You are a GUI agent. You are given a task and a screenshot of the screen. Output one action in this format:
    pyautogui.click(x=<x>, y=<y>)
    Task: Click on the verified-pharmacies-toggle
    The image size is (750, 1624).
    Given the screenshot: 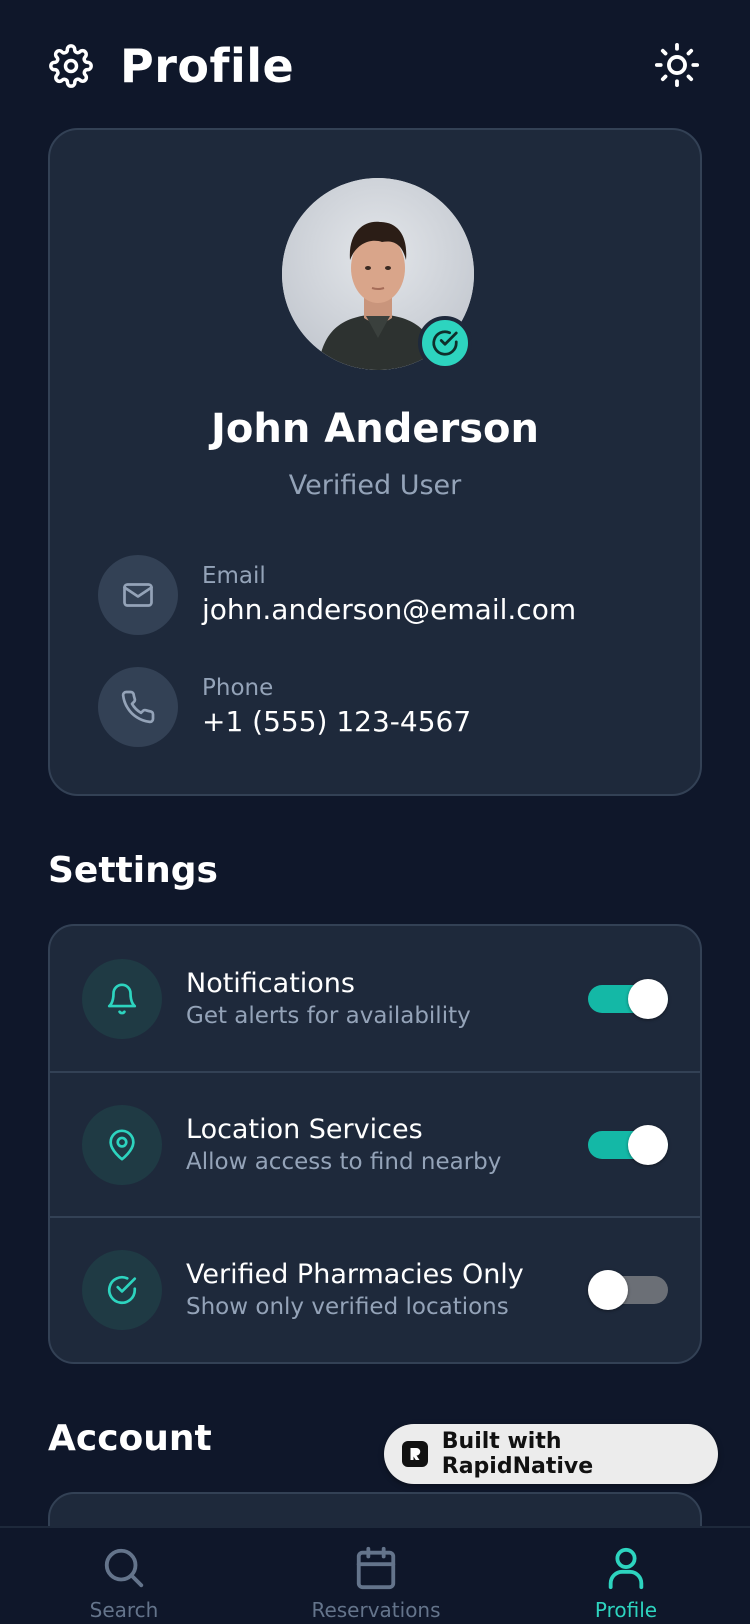 What is the action you would take?
    pyautogui.click(x=628, y=1290)
    